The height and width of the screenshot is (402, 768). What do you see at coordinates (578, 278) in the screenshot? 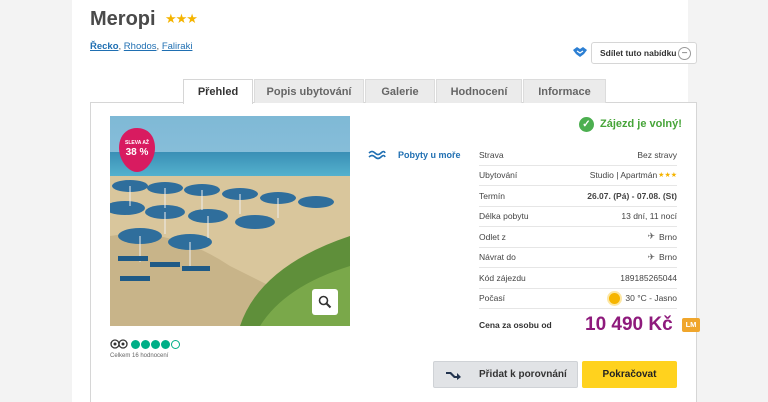
I see `detail-row: Kód zájezdu 189185265044` at bounding box center [578, 278].